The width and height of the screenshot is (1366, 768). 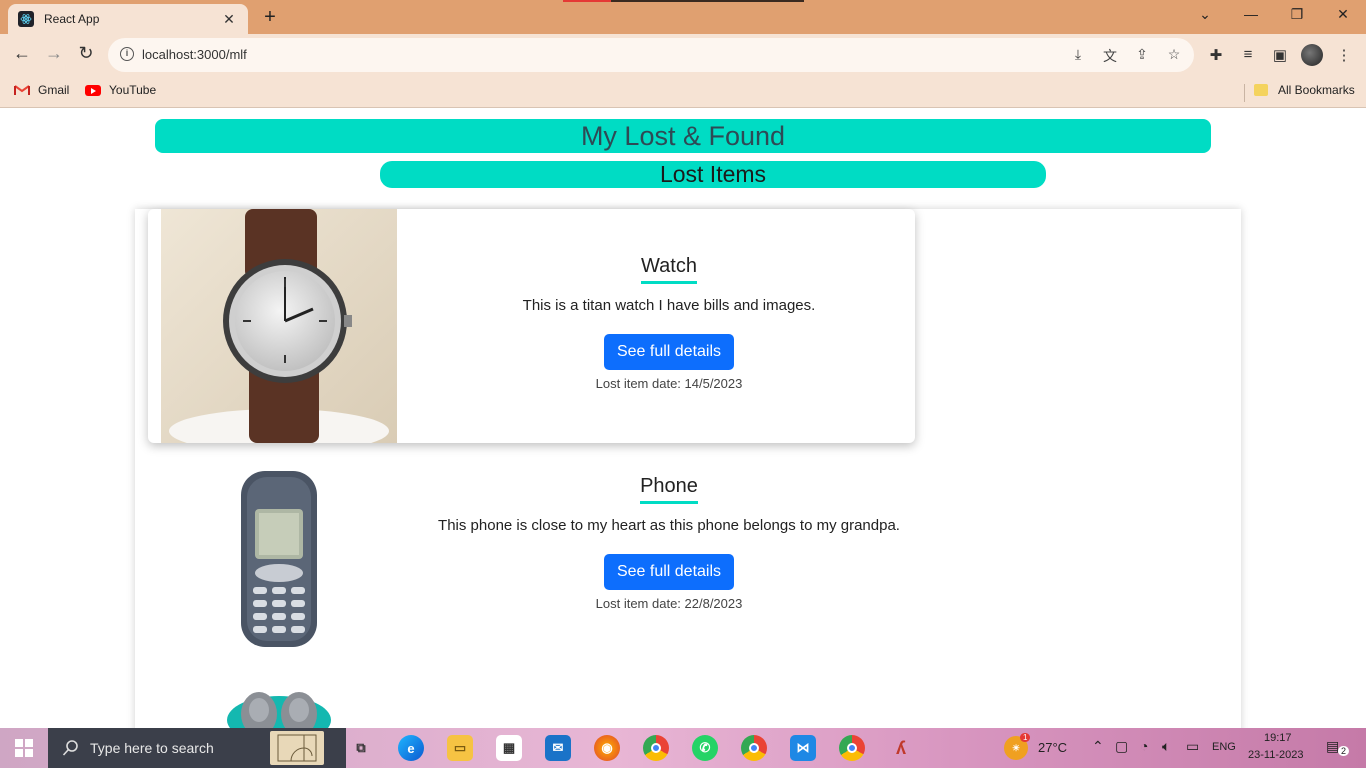 I want to click on tab-close-icon: ✕, so click(x=229, y=19).